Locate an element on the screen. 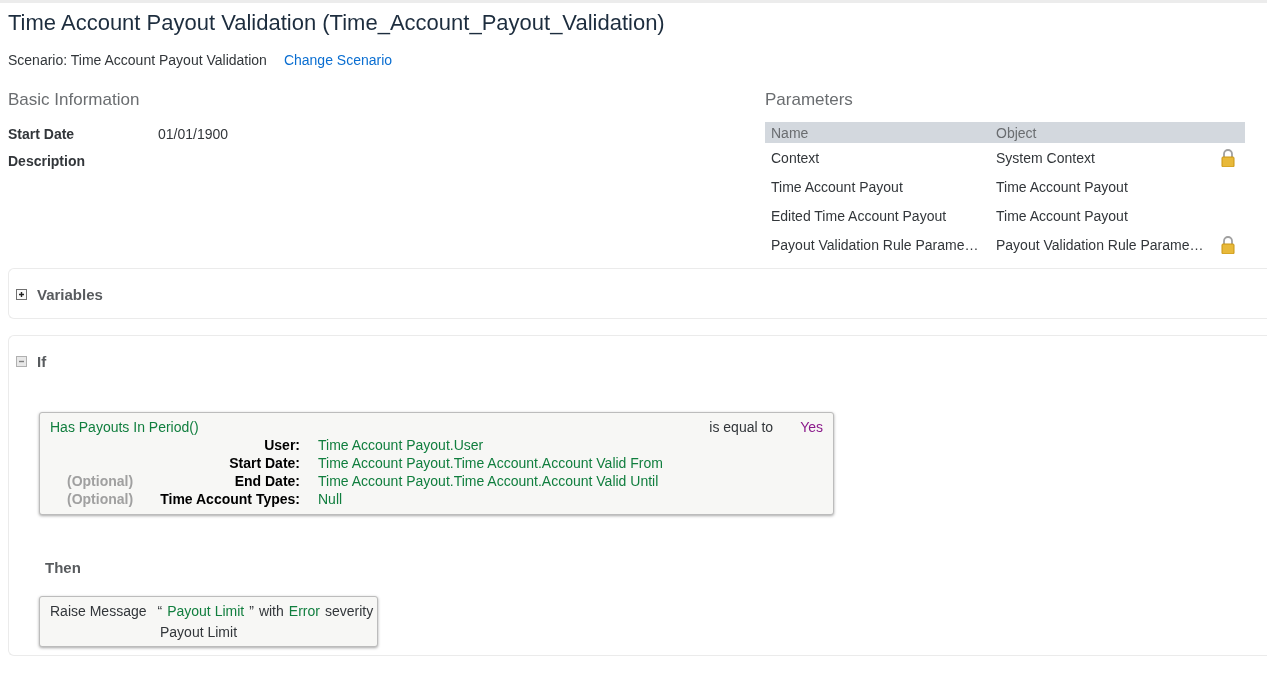 The height and width of the screenshot is (688, 1267). expand-icon is located at coordinates (21, 294).